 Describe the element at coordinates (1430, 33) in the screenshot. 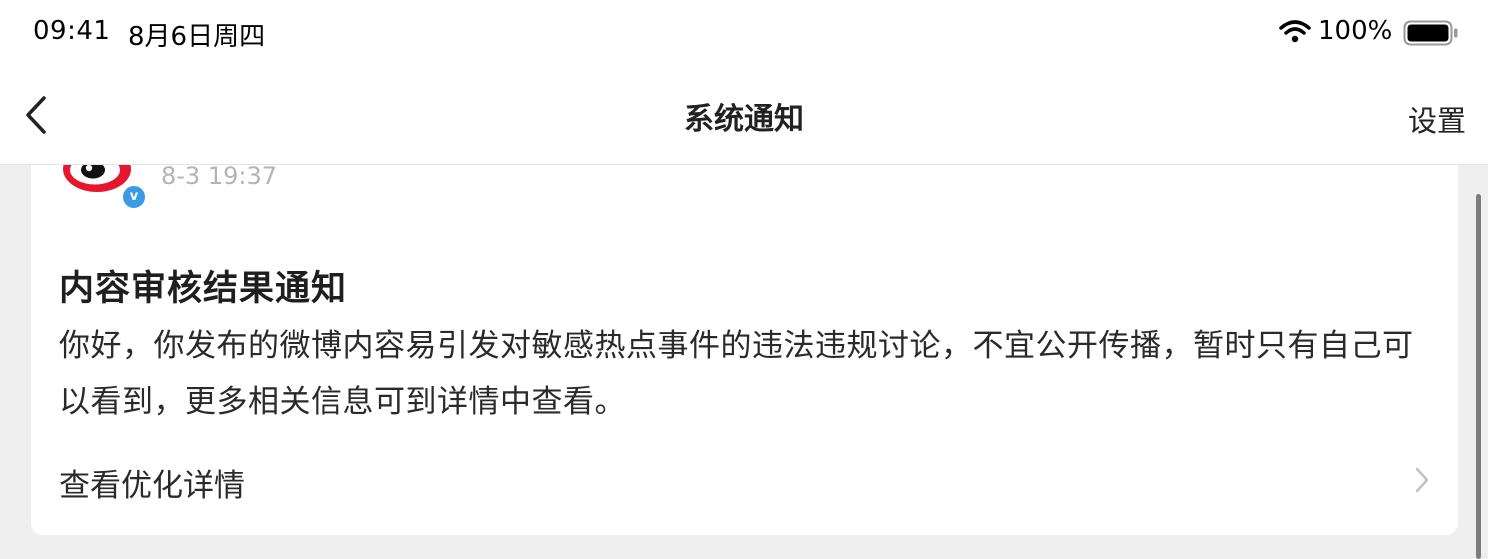

I see `battery-icon` at that location.